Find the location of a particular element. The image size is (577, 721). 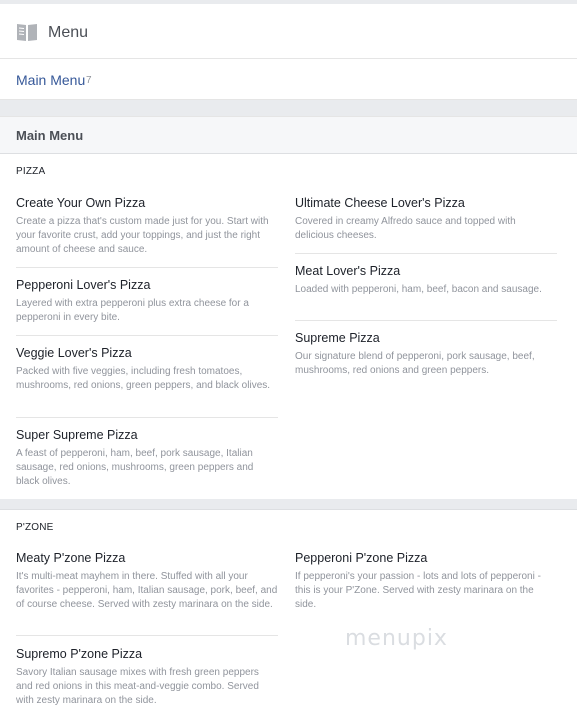

section-heading: Main Menu is located at coordinates (288, 134).